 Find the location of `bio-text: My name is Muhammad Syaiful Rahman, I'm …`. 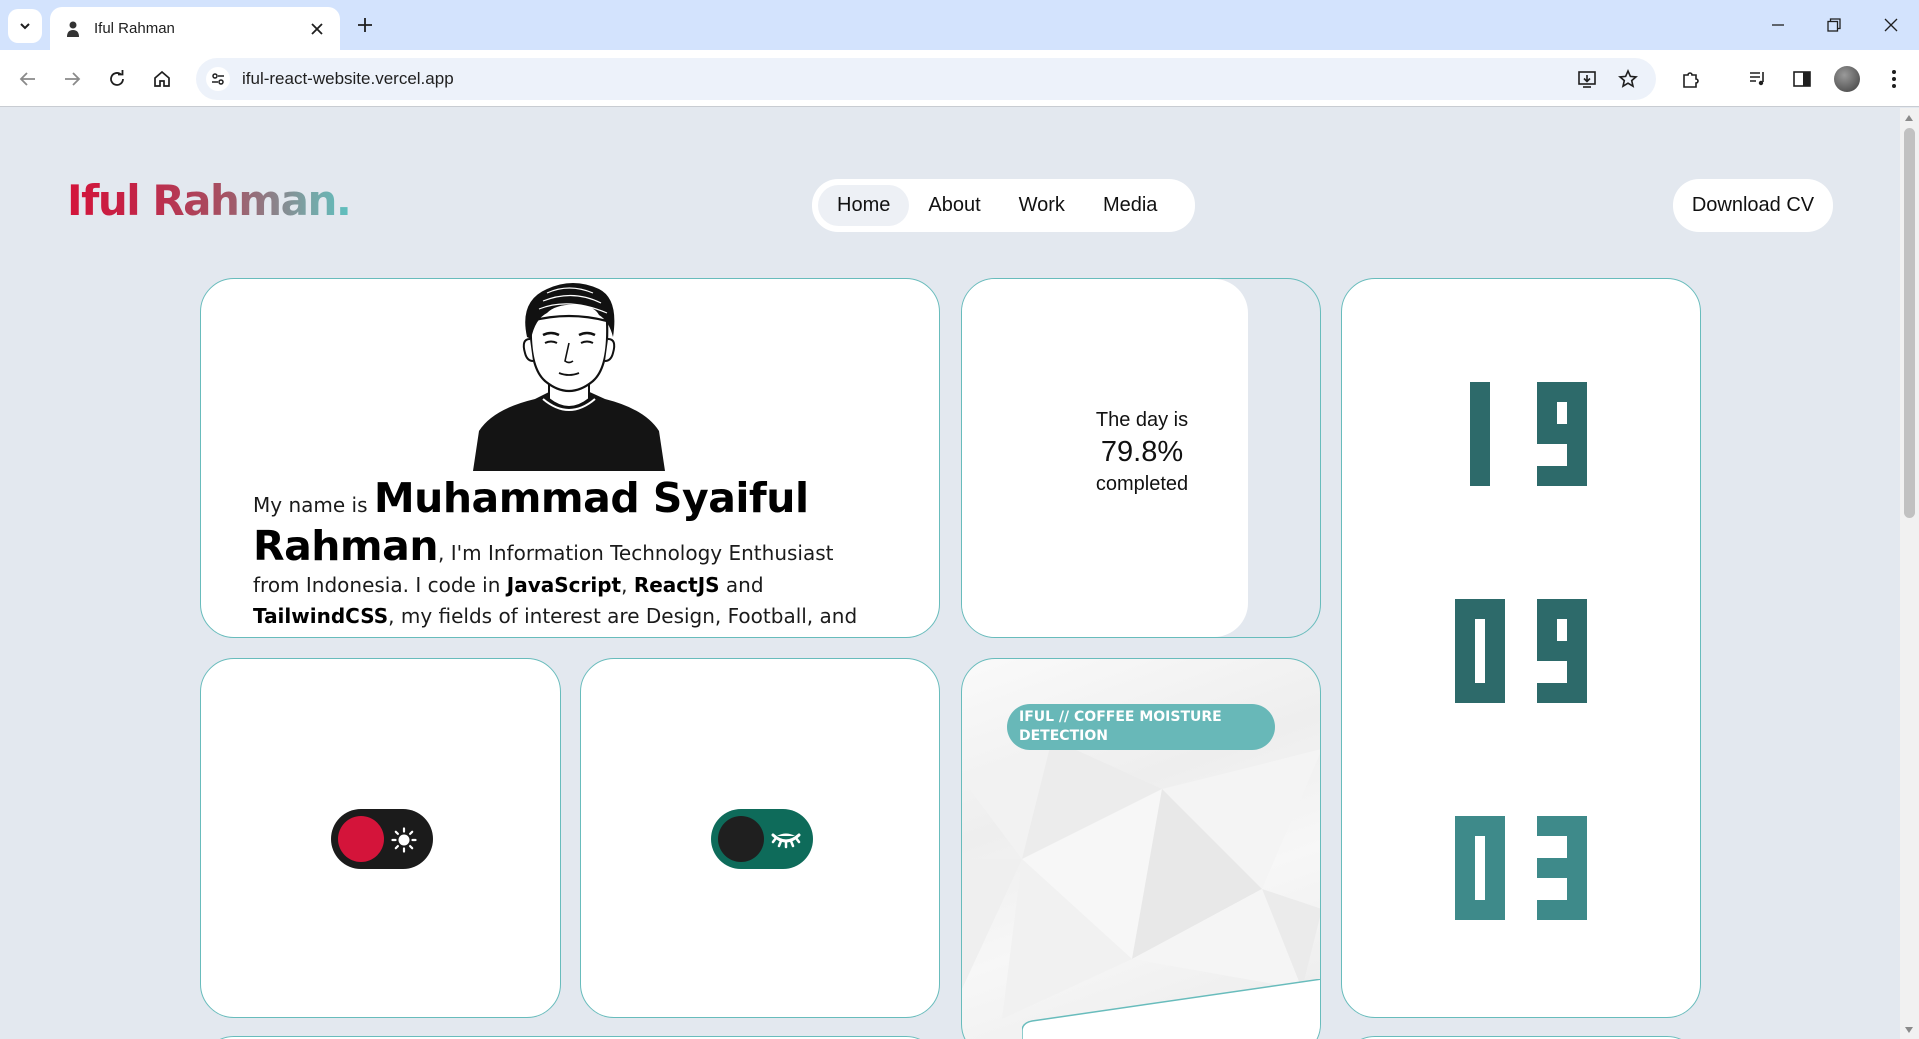

bio-text: My name is Muhammad Syaiful Rahman, I'm … is located at coordinates (568, 555).